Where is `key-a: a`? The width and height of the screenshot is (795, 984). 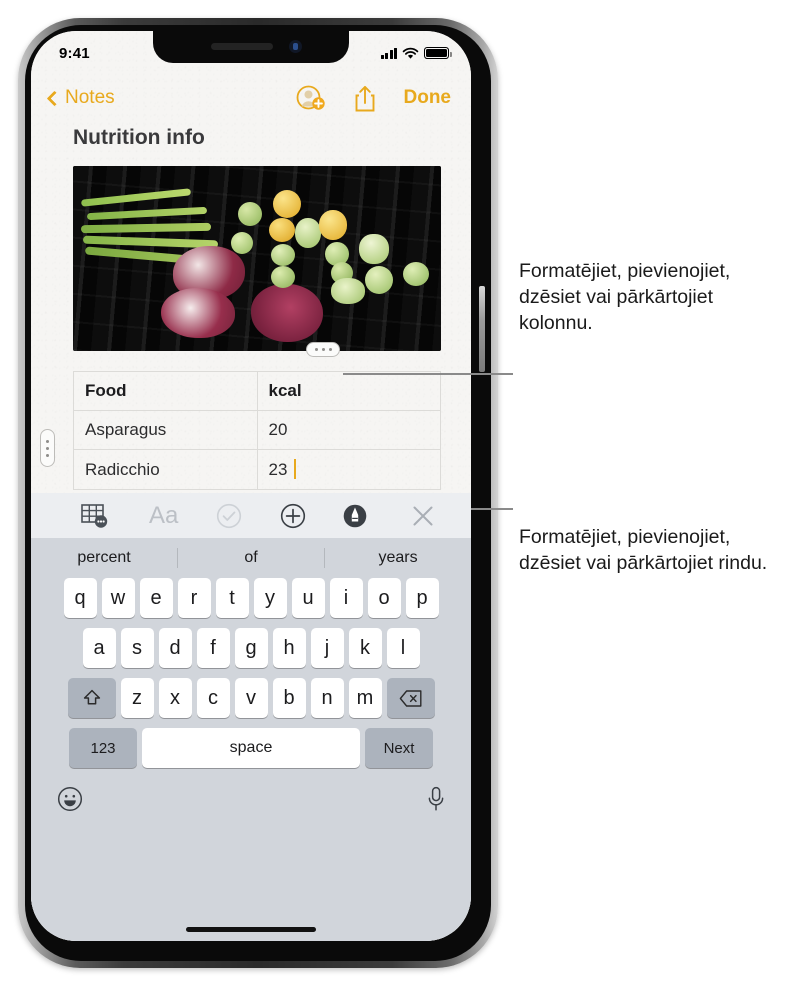 key-a: a is located at coordinates (99, 648).